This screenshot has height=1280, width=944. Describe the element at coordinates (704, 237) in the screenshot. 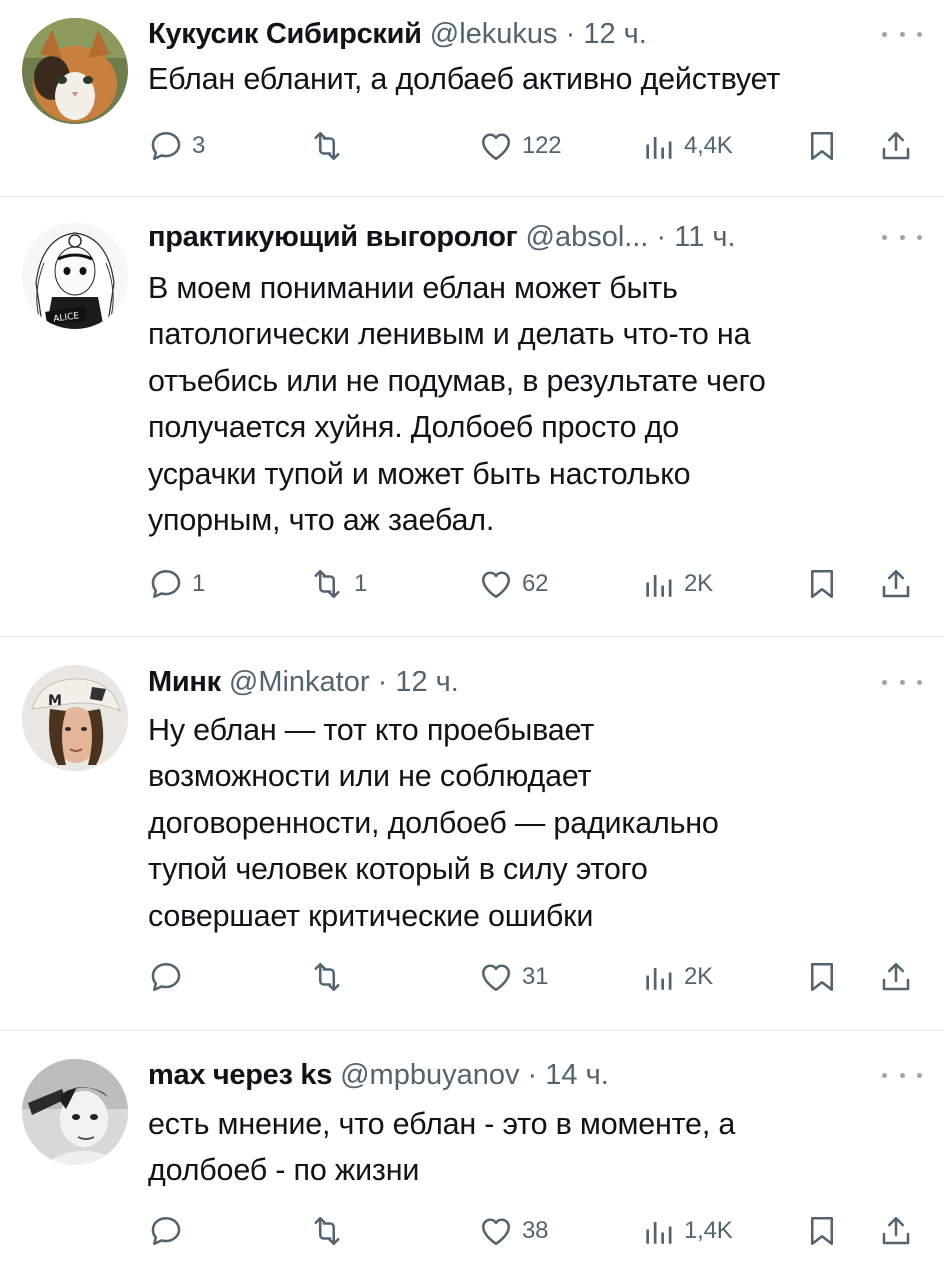

I see `timestamp: 11 ч.` at that location.